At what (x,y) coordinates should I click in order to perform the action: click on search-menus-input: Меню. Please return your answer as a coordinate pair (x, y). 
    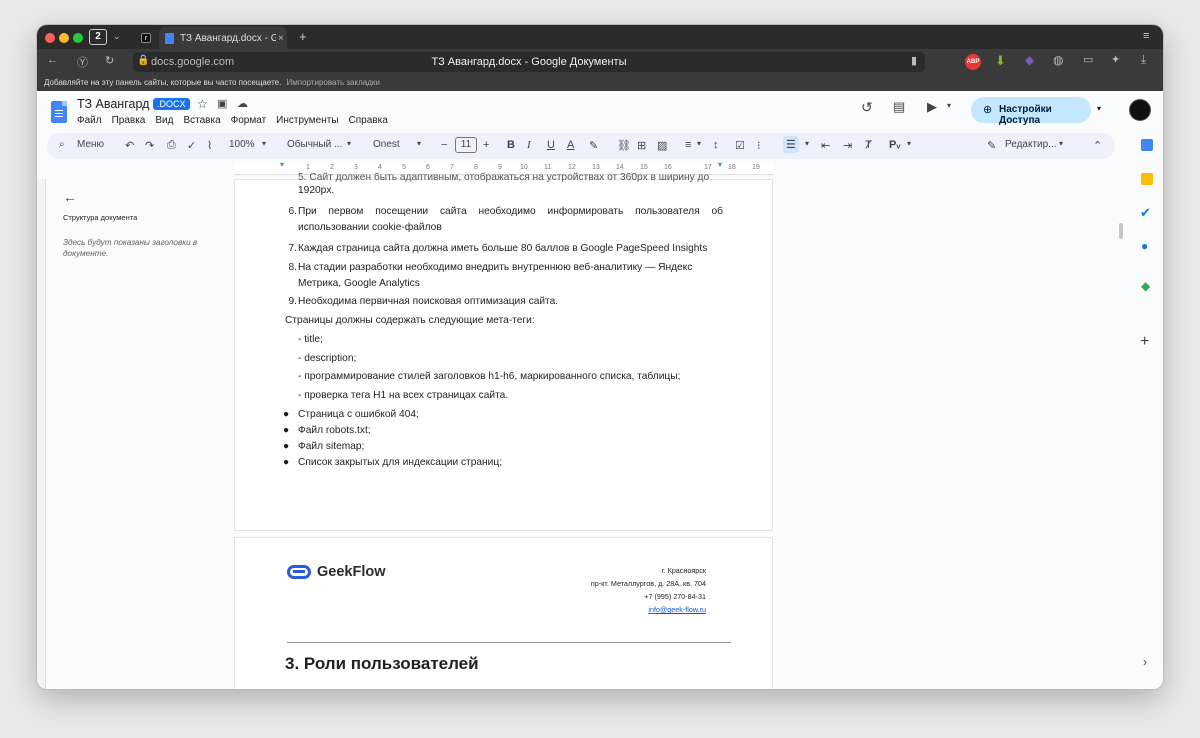
    Looking at the image, I should click on (90, 144).